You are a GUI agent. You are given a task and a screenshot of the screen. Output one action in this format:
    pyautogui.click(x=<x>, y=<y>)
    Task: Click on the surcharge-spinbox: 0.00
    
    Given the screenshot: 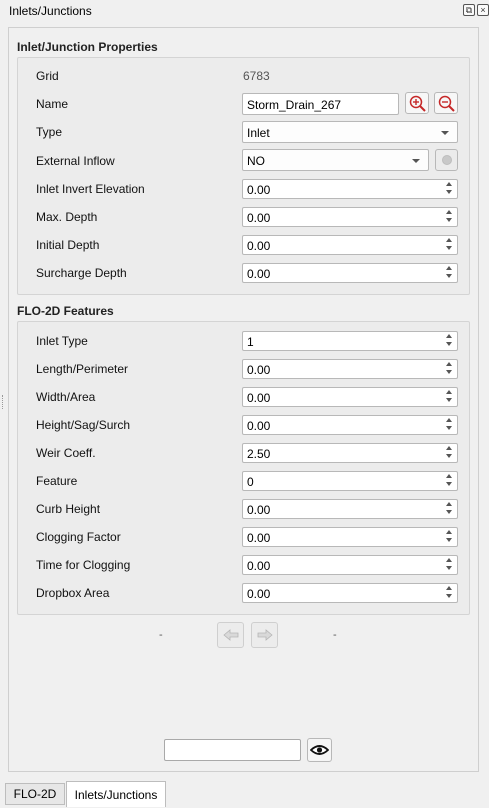 What is the action you would take?
    pyautogui.click(x=350, y=273)
    